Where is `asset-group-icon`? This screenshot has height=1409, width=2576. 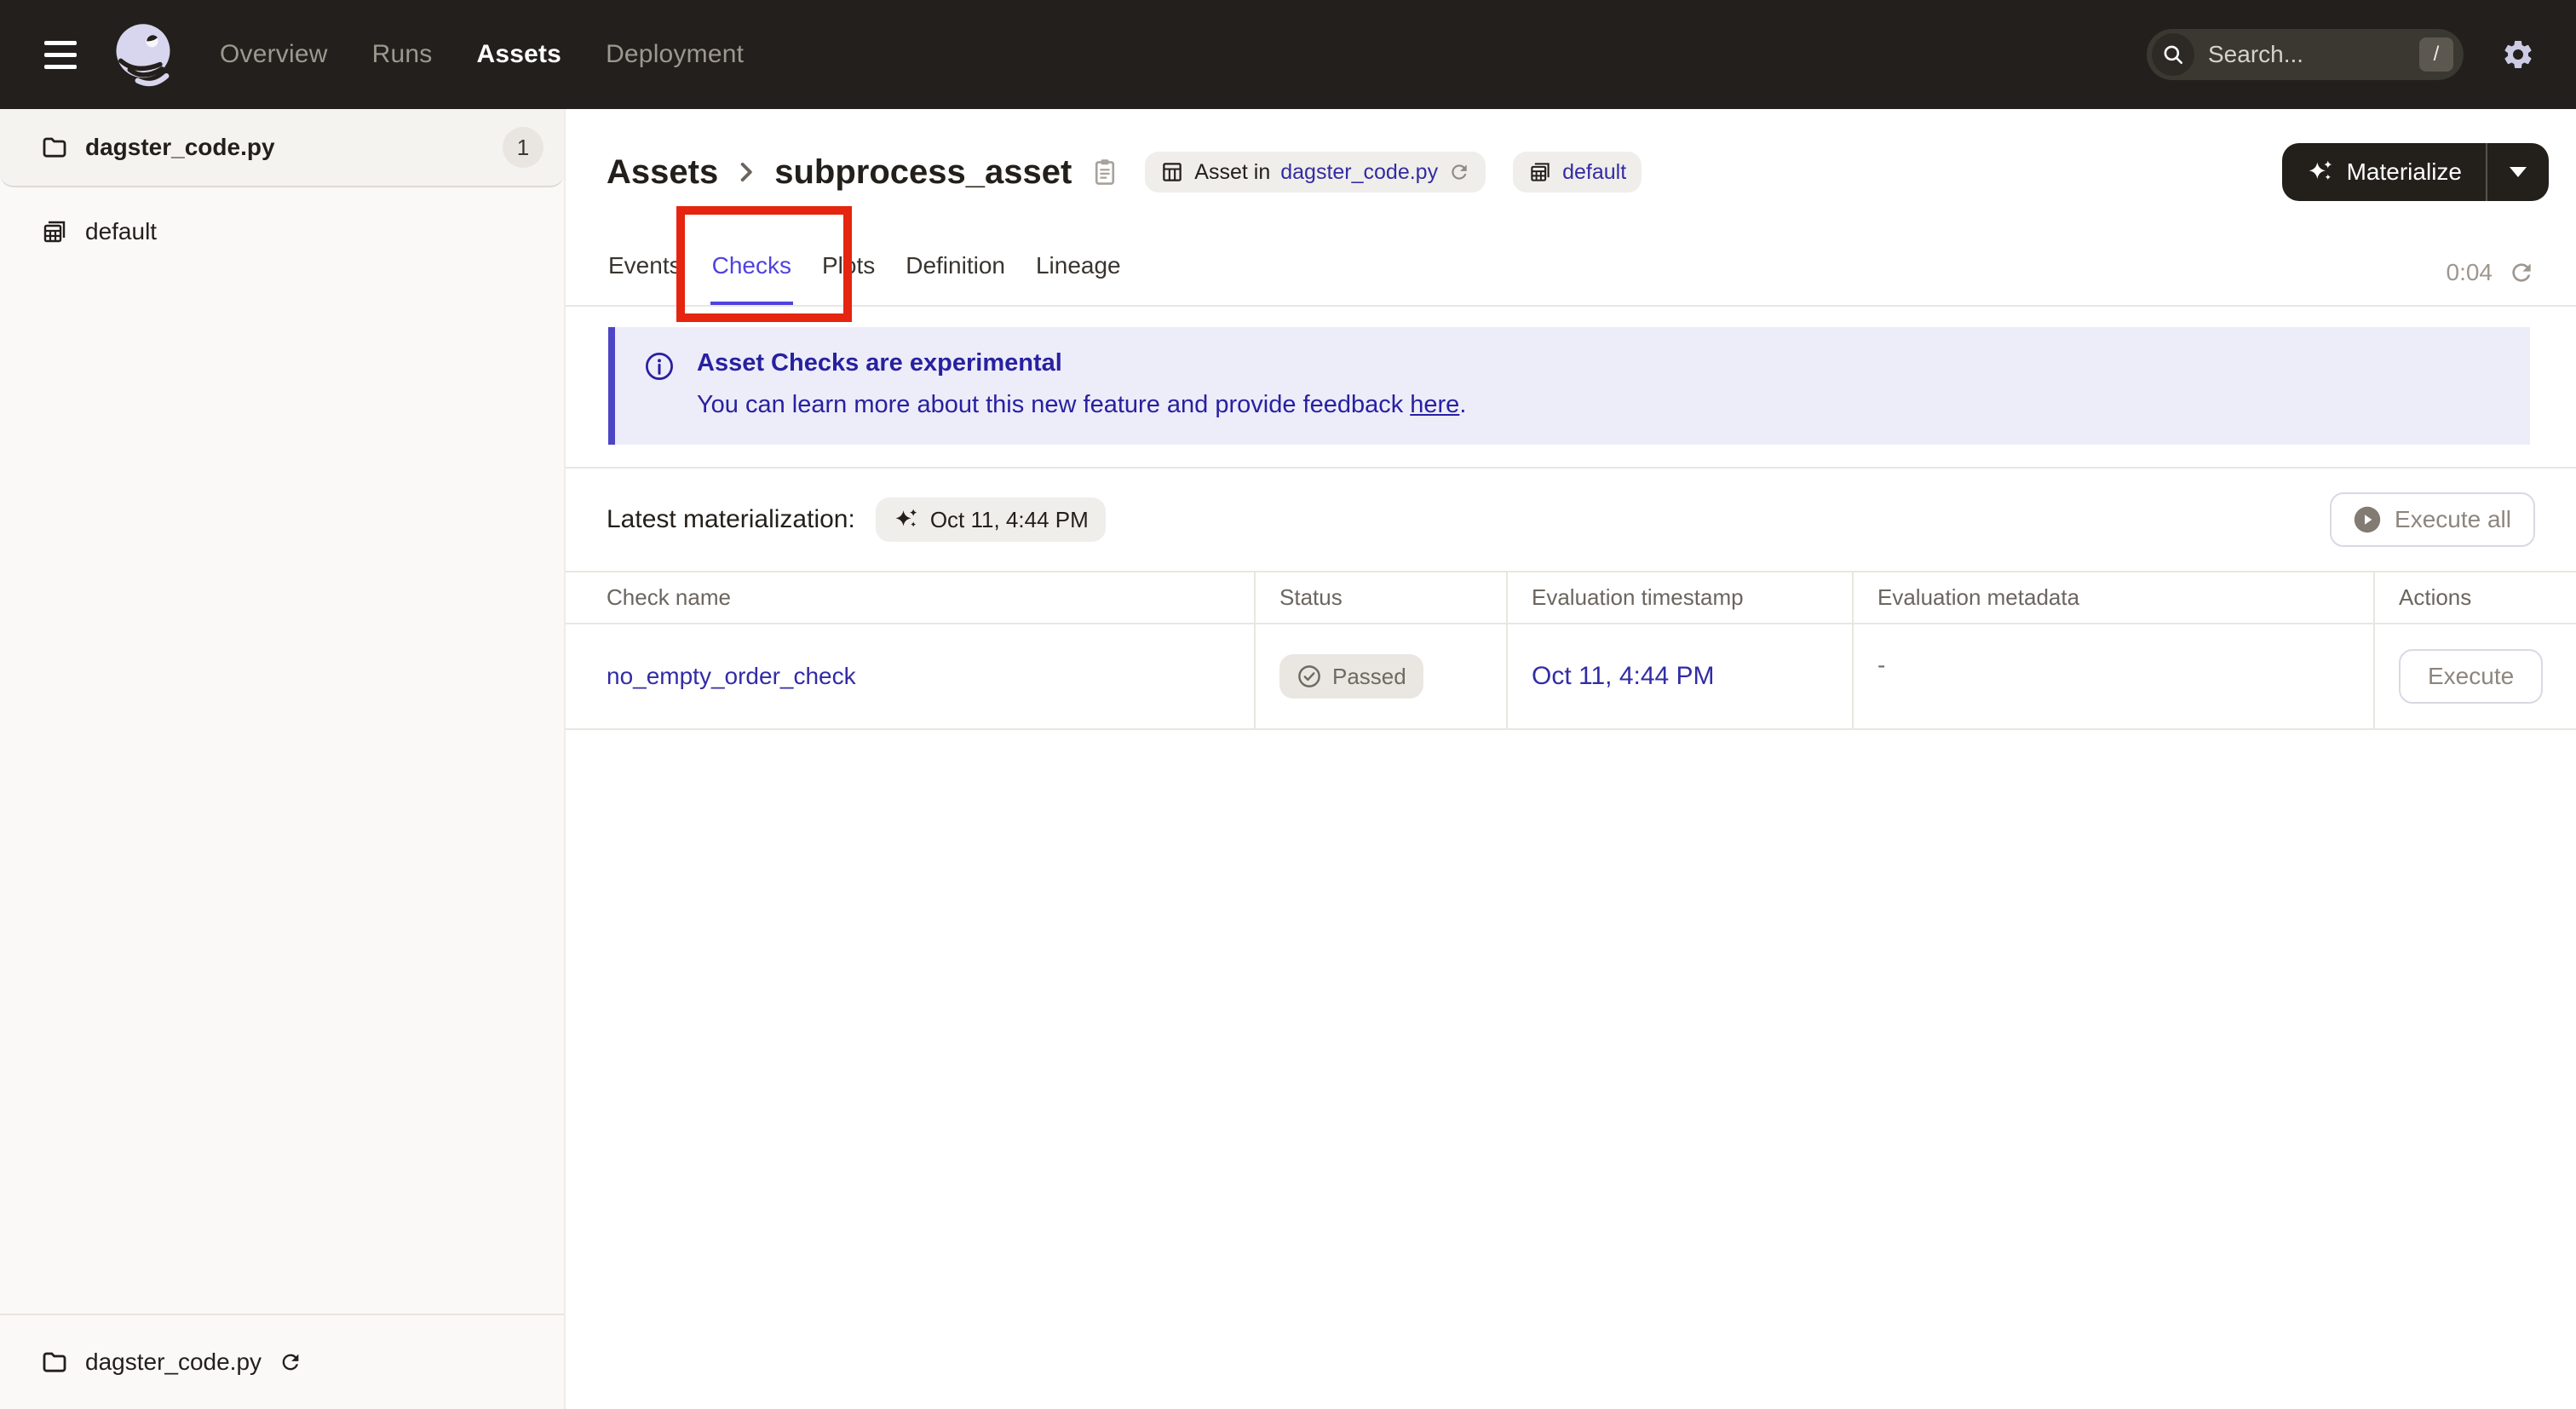
asset-group-icon is located at coordinates (55, 231).